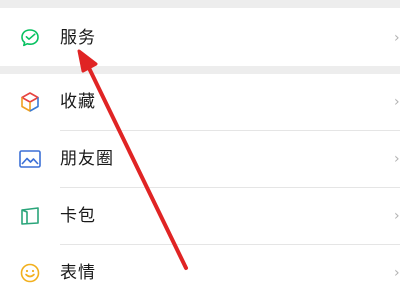  Describe the element at coordinates (30, 216) in the screenshot. I see `wallet-card-icon` at that location.